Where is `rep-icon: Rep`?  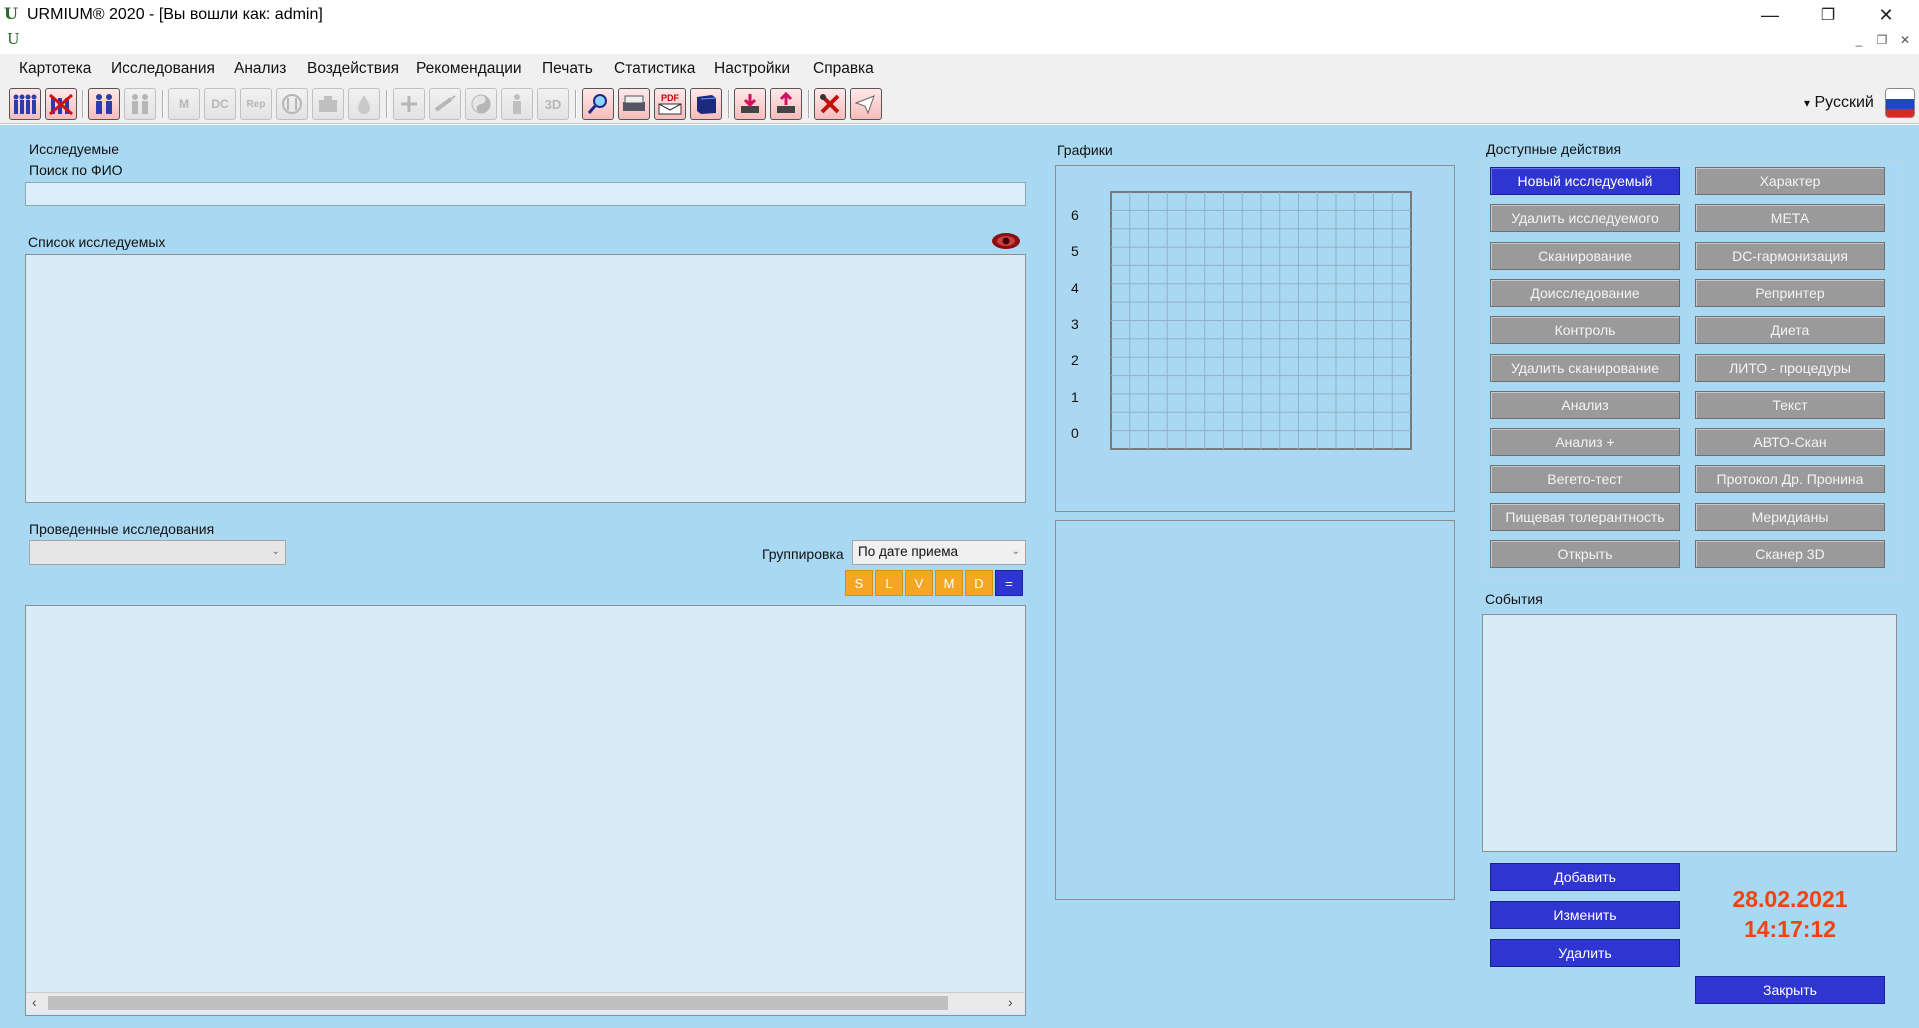
rep-icon: Rep is located at coordinates (256, 104).